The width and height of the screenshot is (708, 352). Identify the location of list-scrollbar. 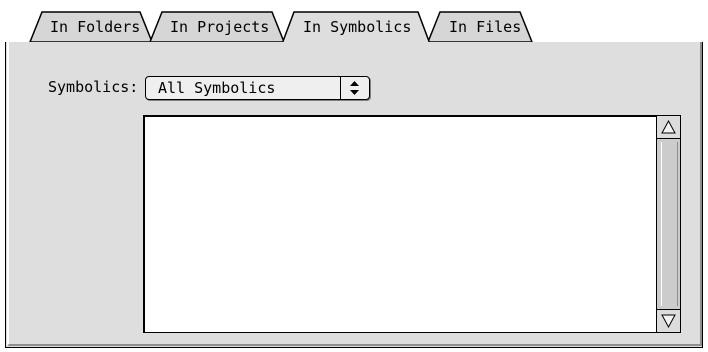
(669, 224).